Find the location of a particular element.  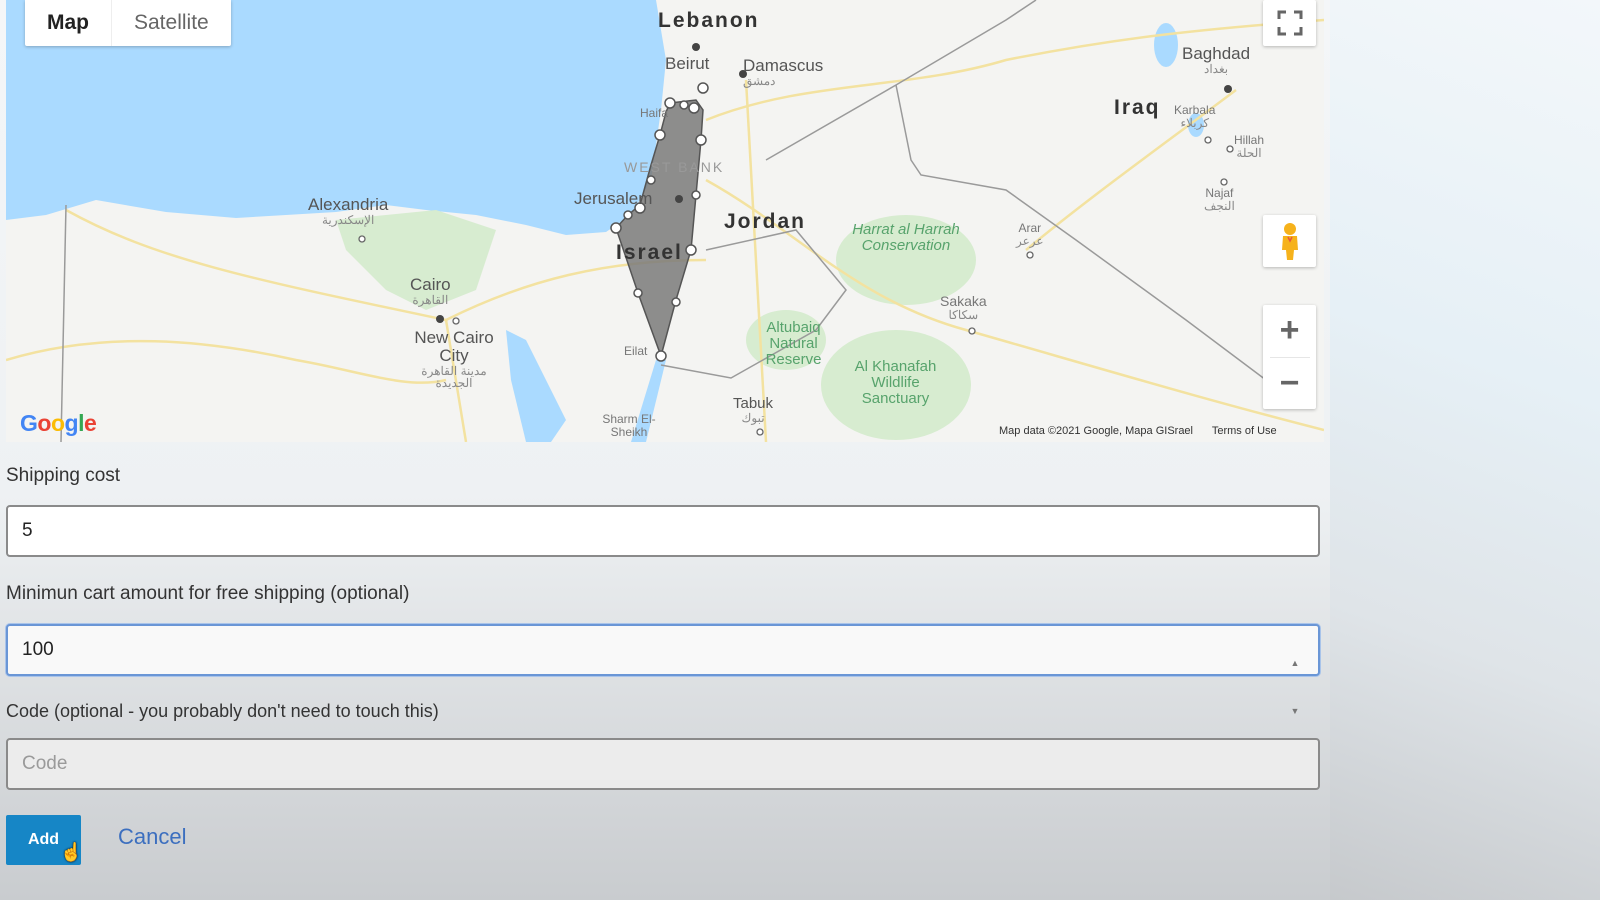

label-khanafah: Al Khanafah Wildlife Sanctuary is located at coordinates (895, 382).